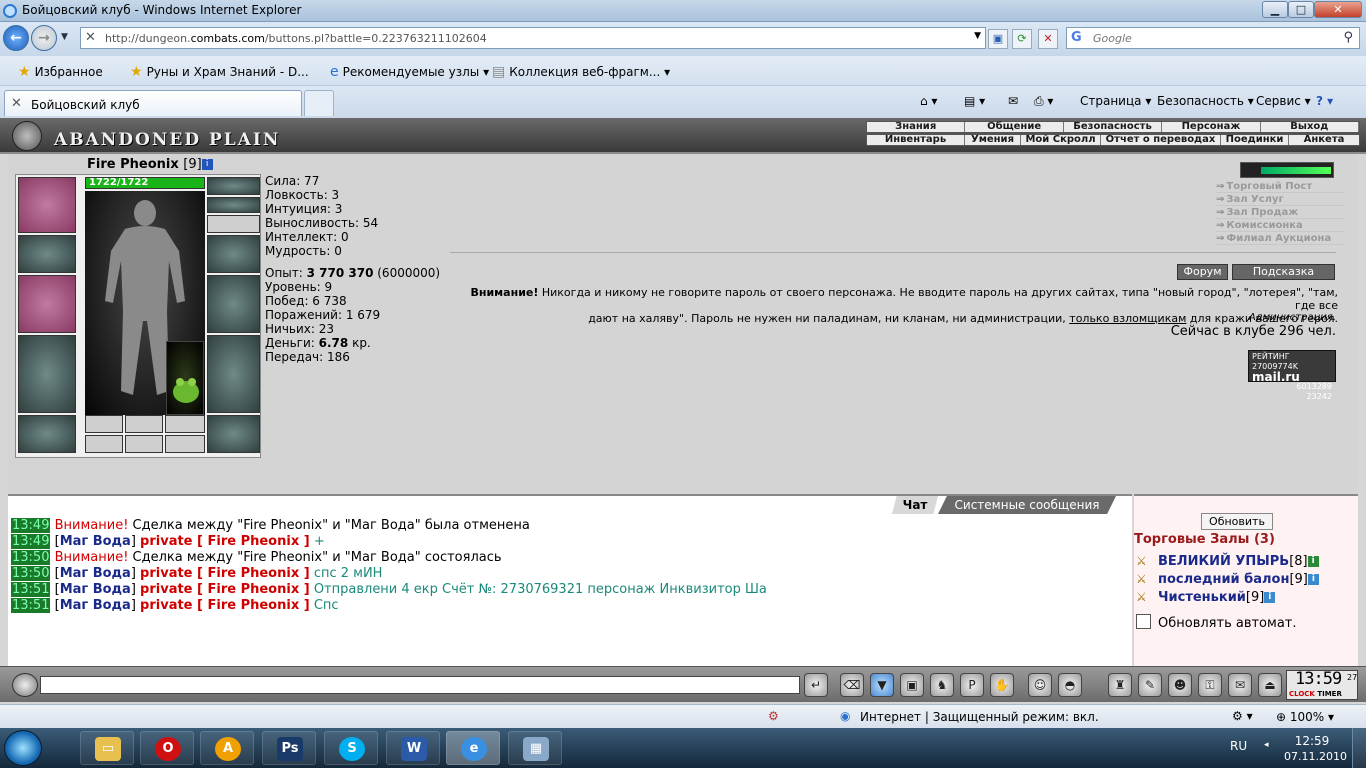 The height and width of the screenshot is (768, 1366). What do you see at coordinates (1283, 101) in the screenshot?
I see `service-menu: Сервис ▾` at bounding box center [1283, 101].